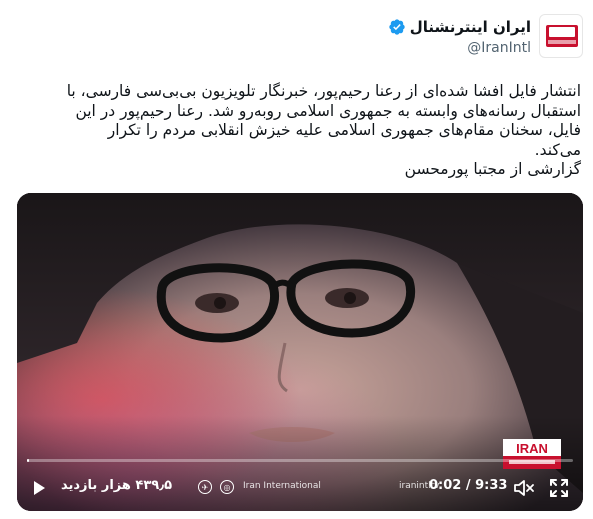  What do you see at coordinates (39, 488) in the screenshot?
I see `play-icon` at bounding box center [39, 488].